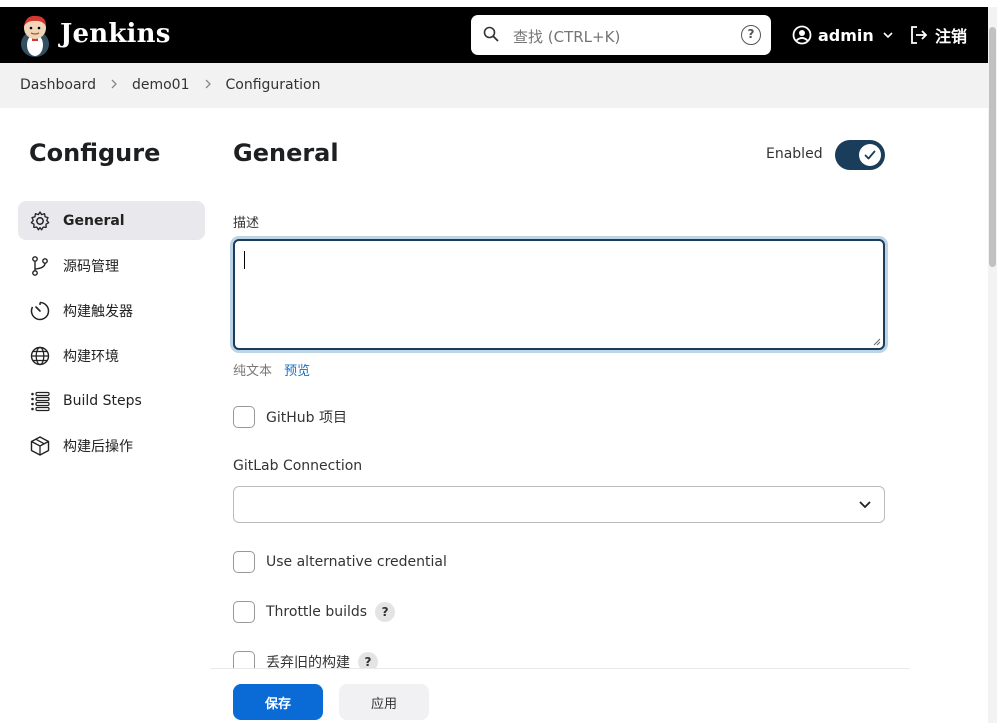 The height and width of the screenshot is (723, 997). I want to click on alt-credential-row: Use alternative credential, so click(340, 562).